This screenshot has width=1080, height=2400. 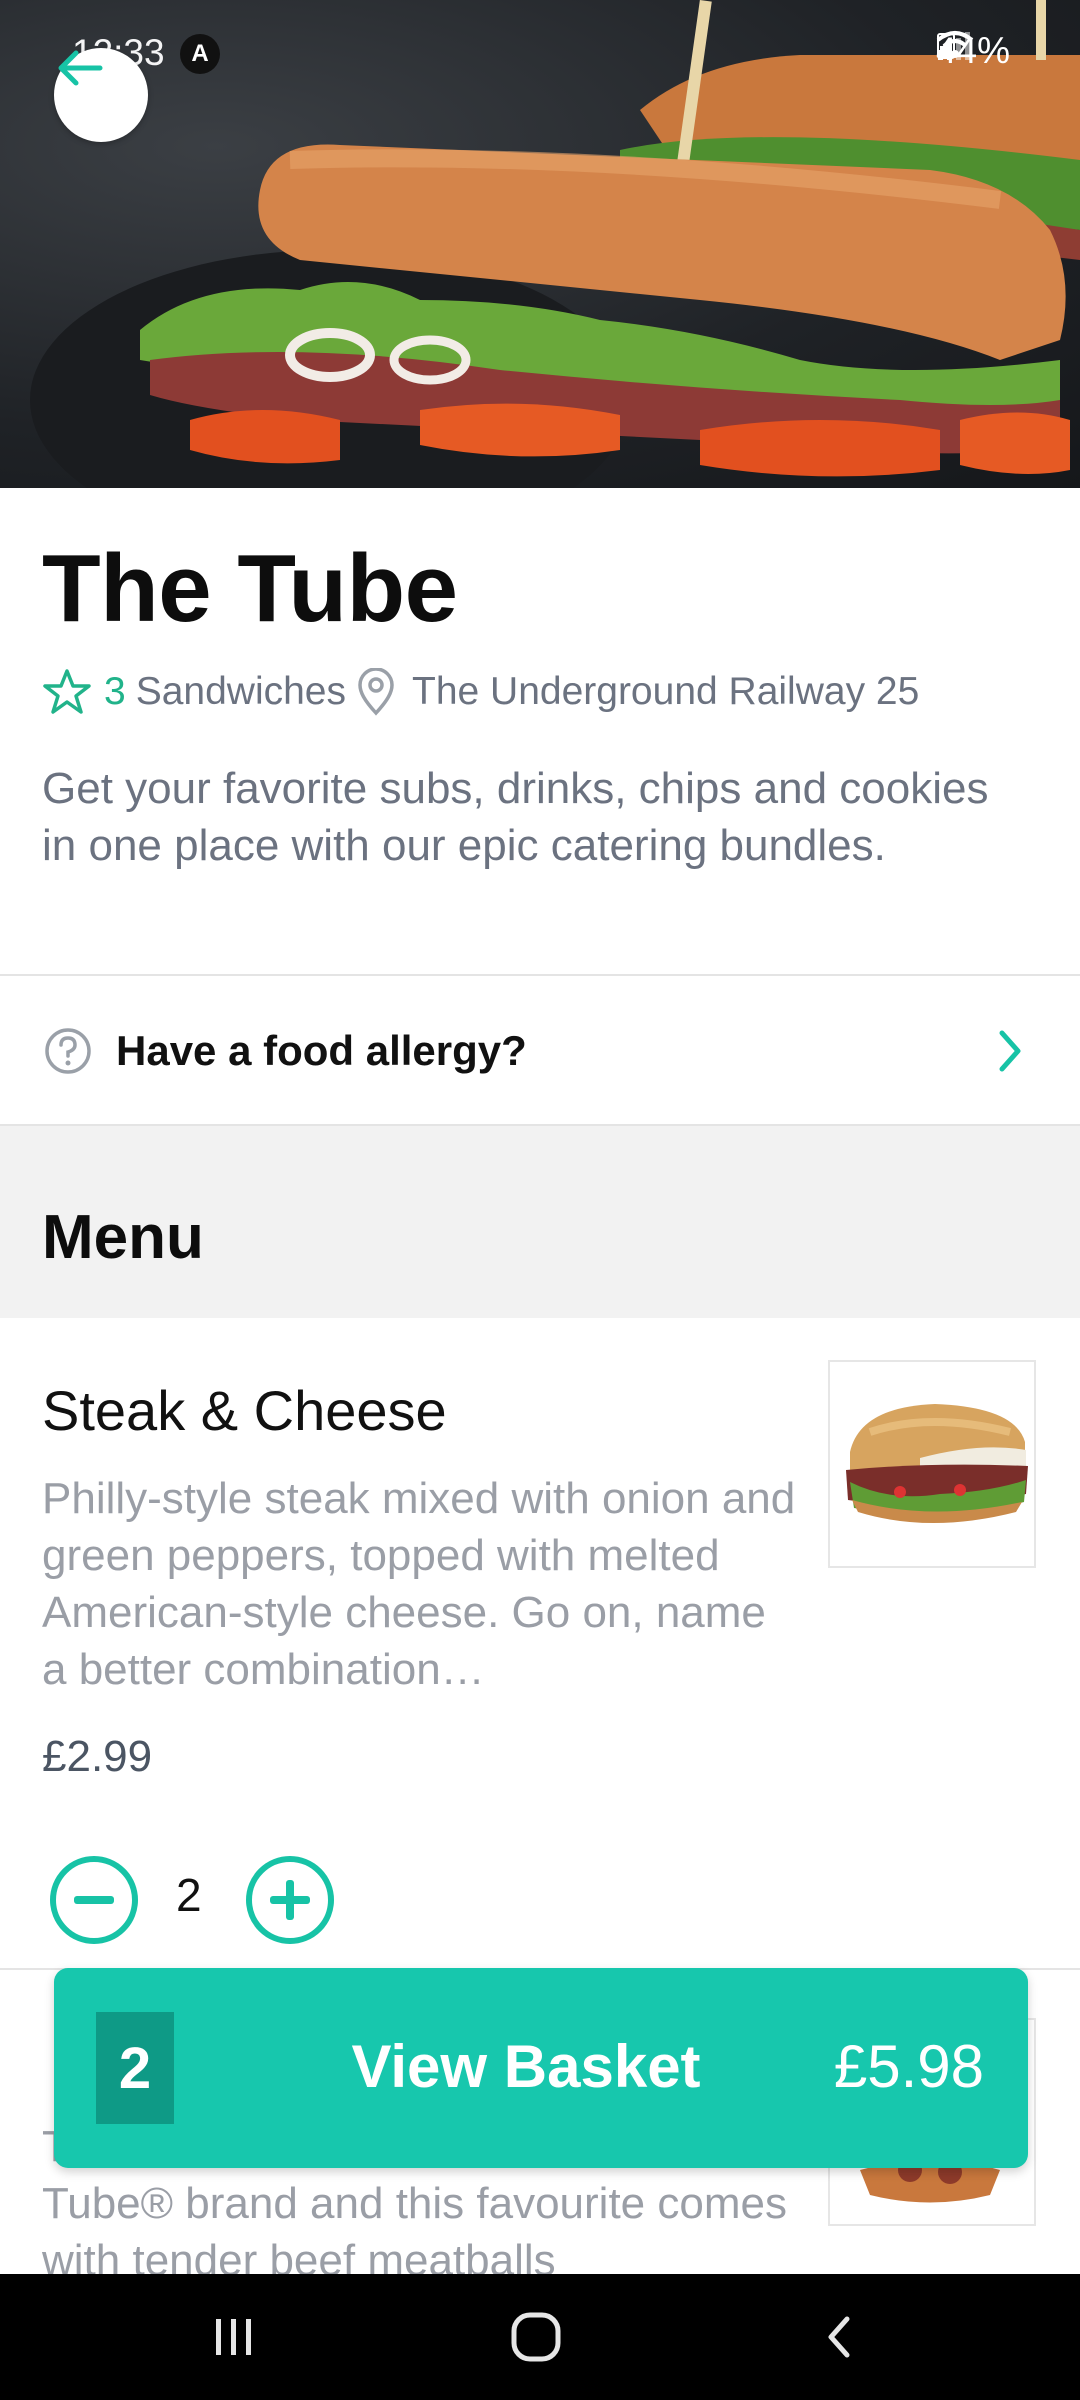 What do you see at coordinates (244, 1410) in the screenshot?
I see `menu-item-name: Steak & Cheese` at bounding box center [244, 1410].